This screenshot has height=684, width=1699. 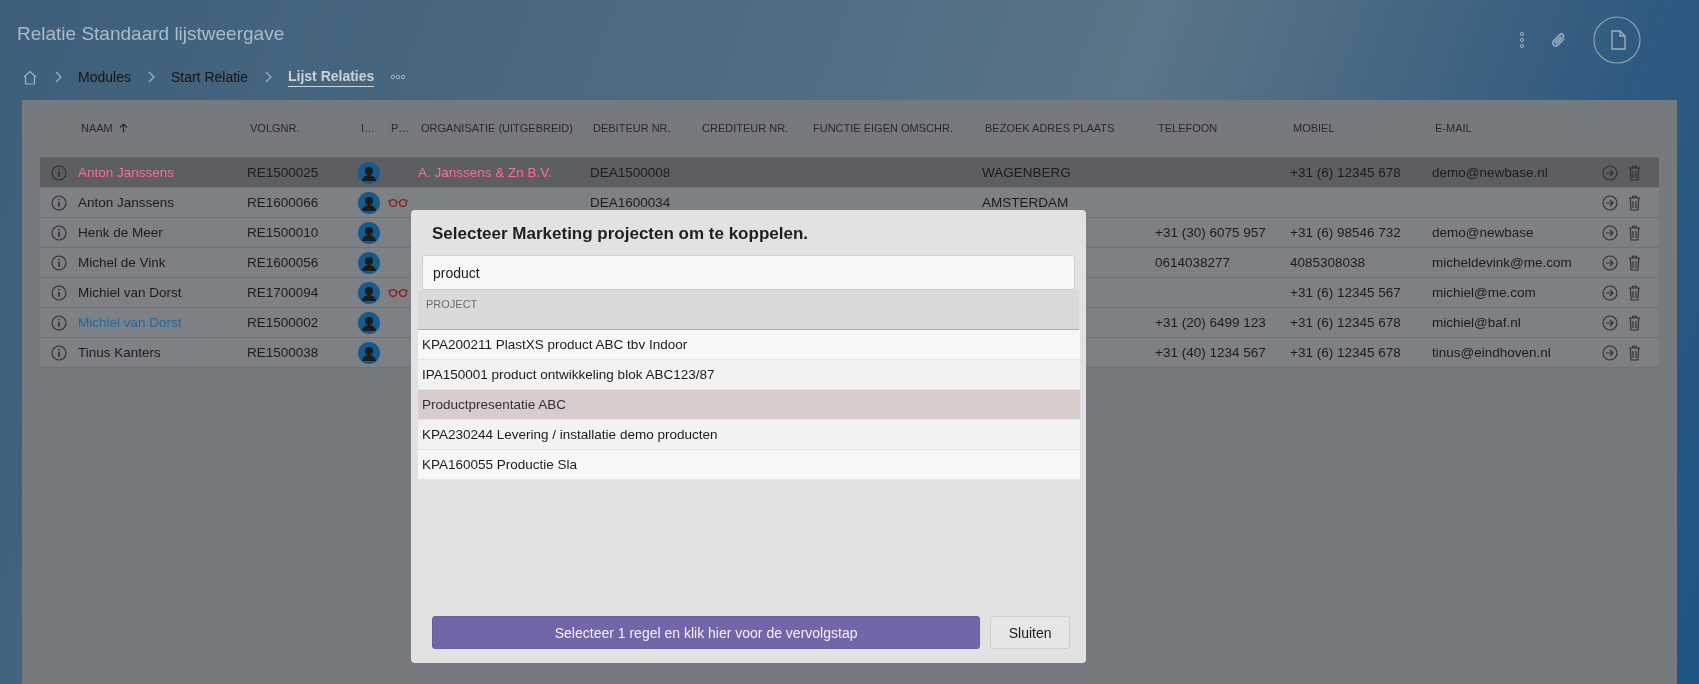 What do you see at coordinates (1345, 232) in the screenshot?
I see `table-cell: +31 (6) 98546 732` at bounding box center [1345, 232].